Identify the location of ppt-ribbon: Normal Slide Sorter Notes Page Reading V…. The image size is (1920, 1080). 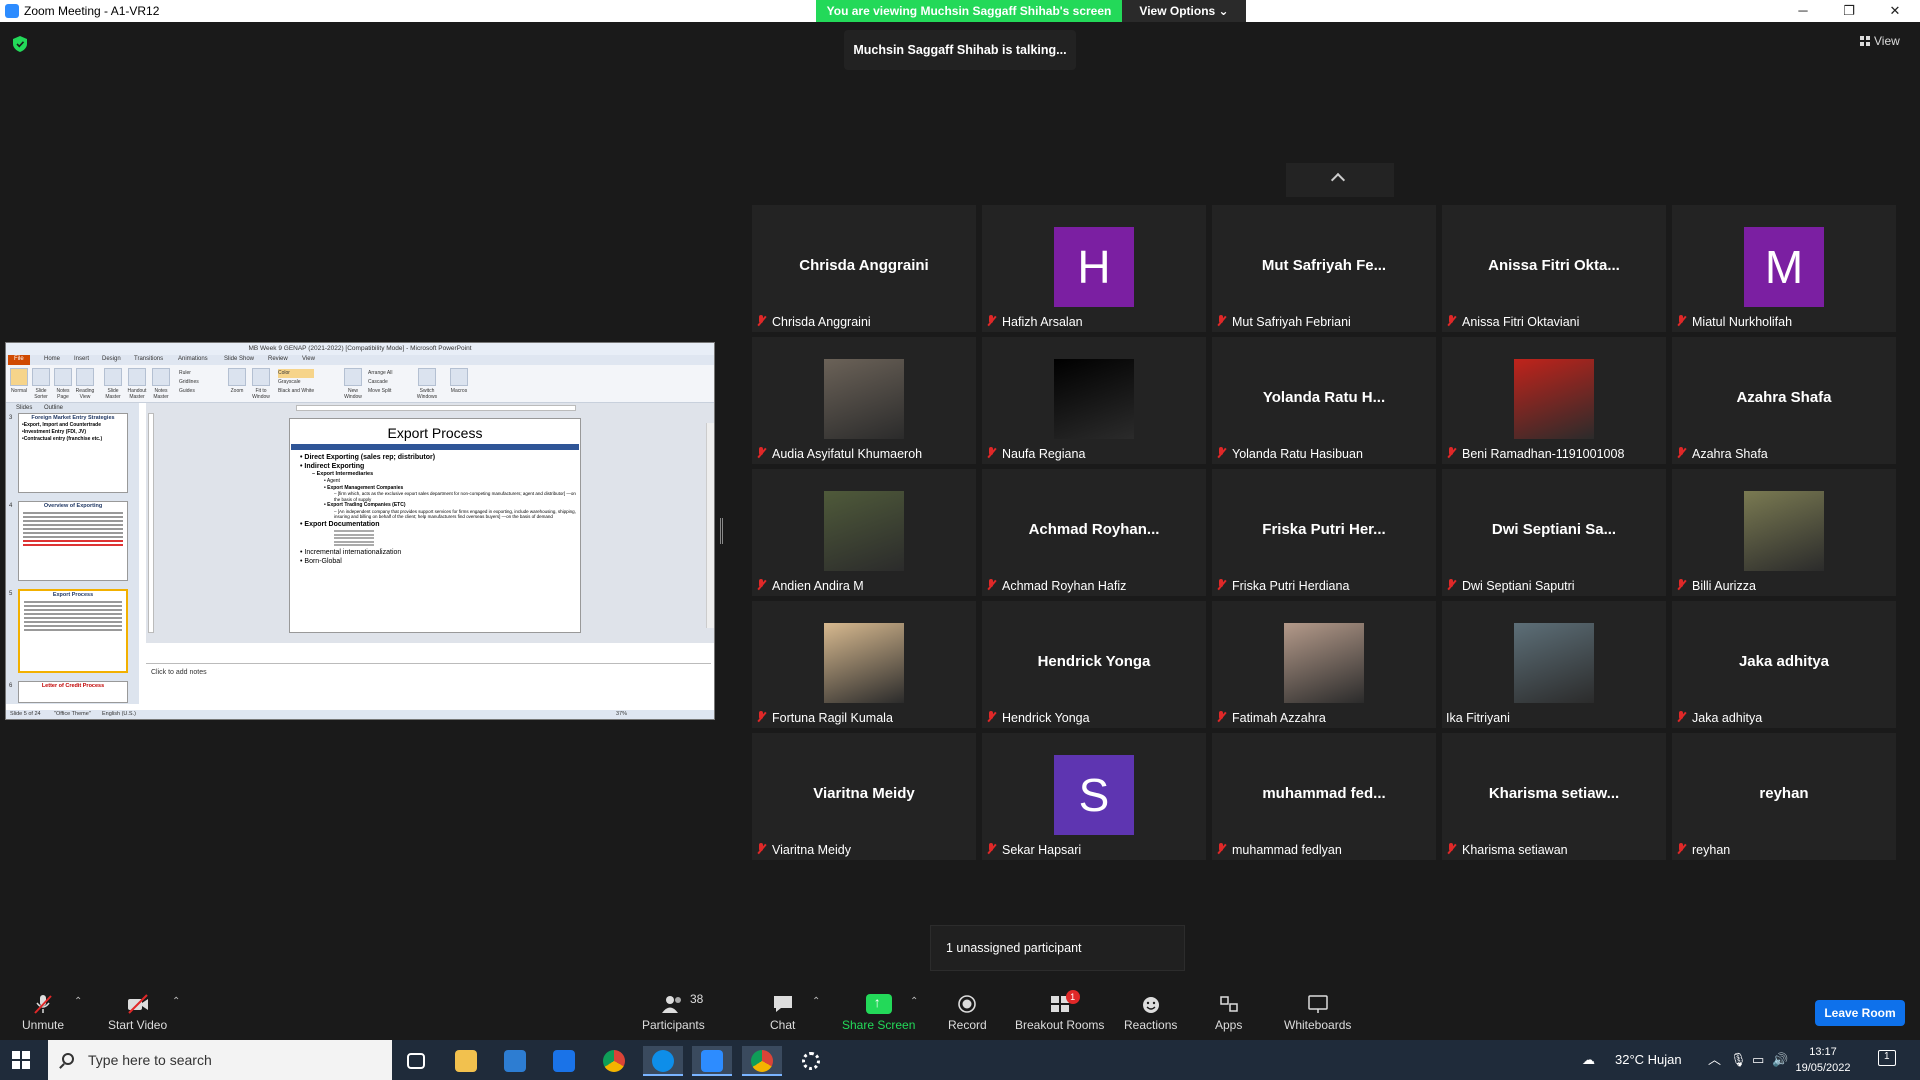
(360, 384).